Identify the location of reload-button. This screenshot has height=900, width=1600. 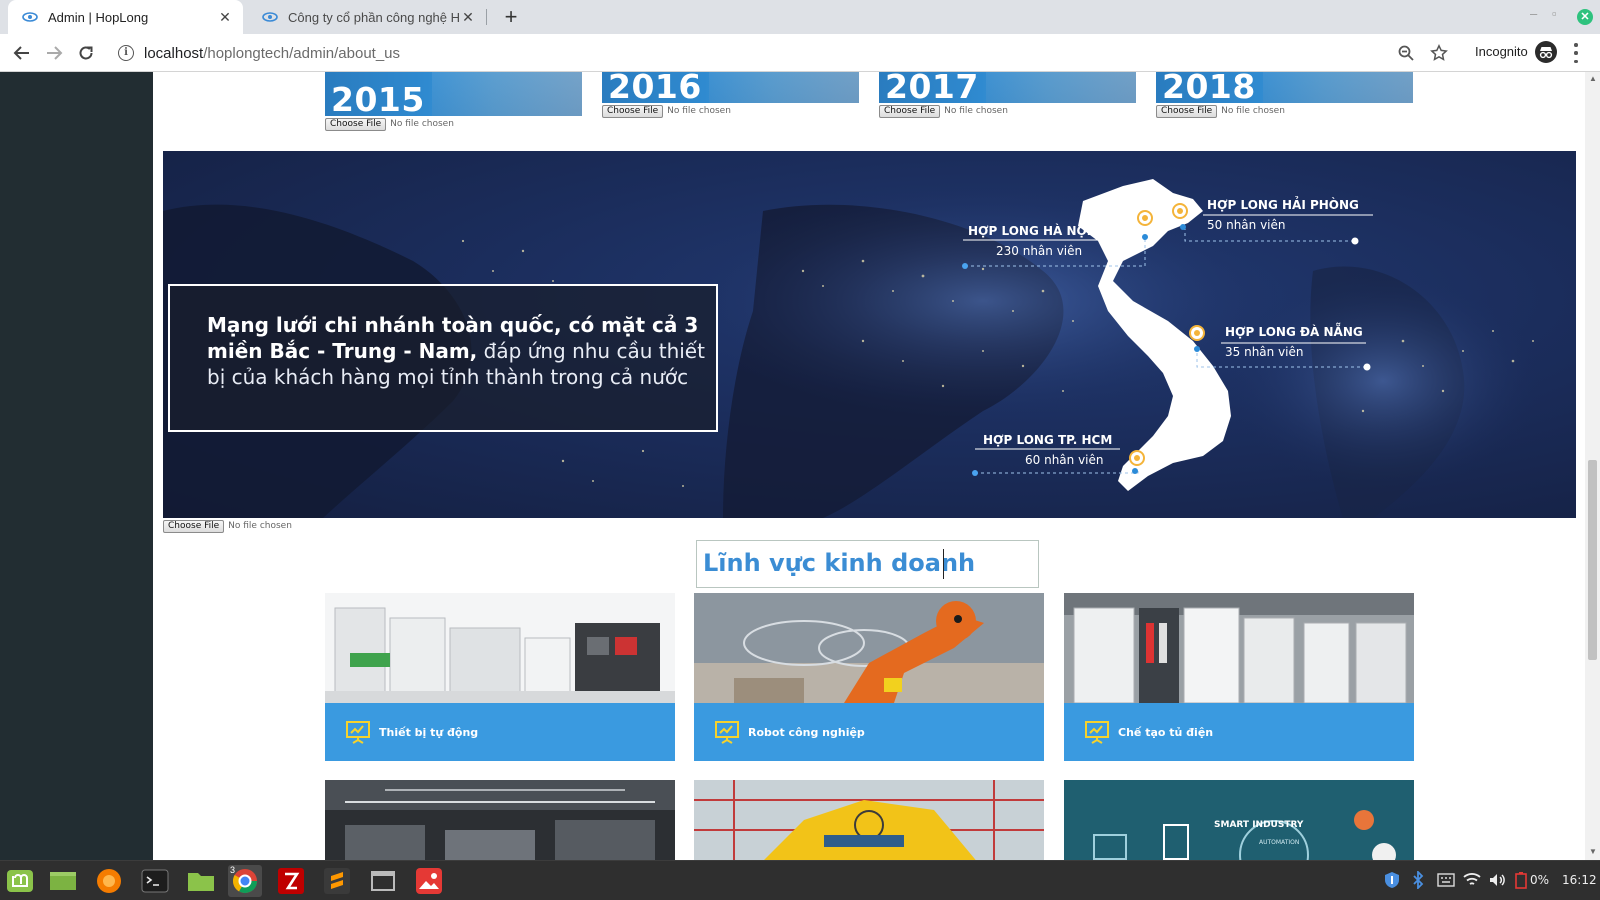
(86, 53).